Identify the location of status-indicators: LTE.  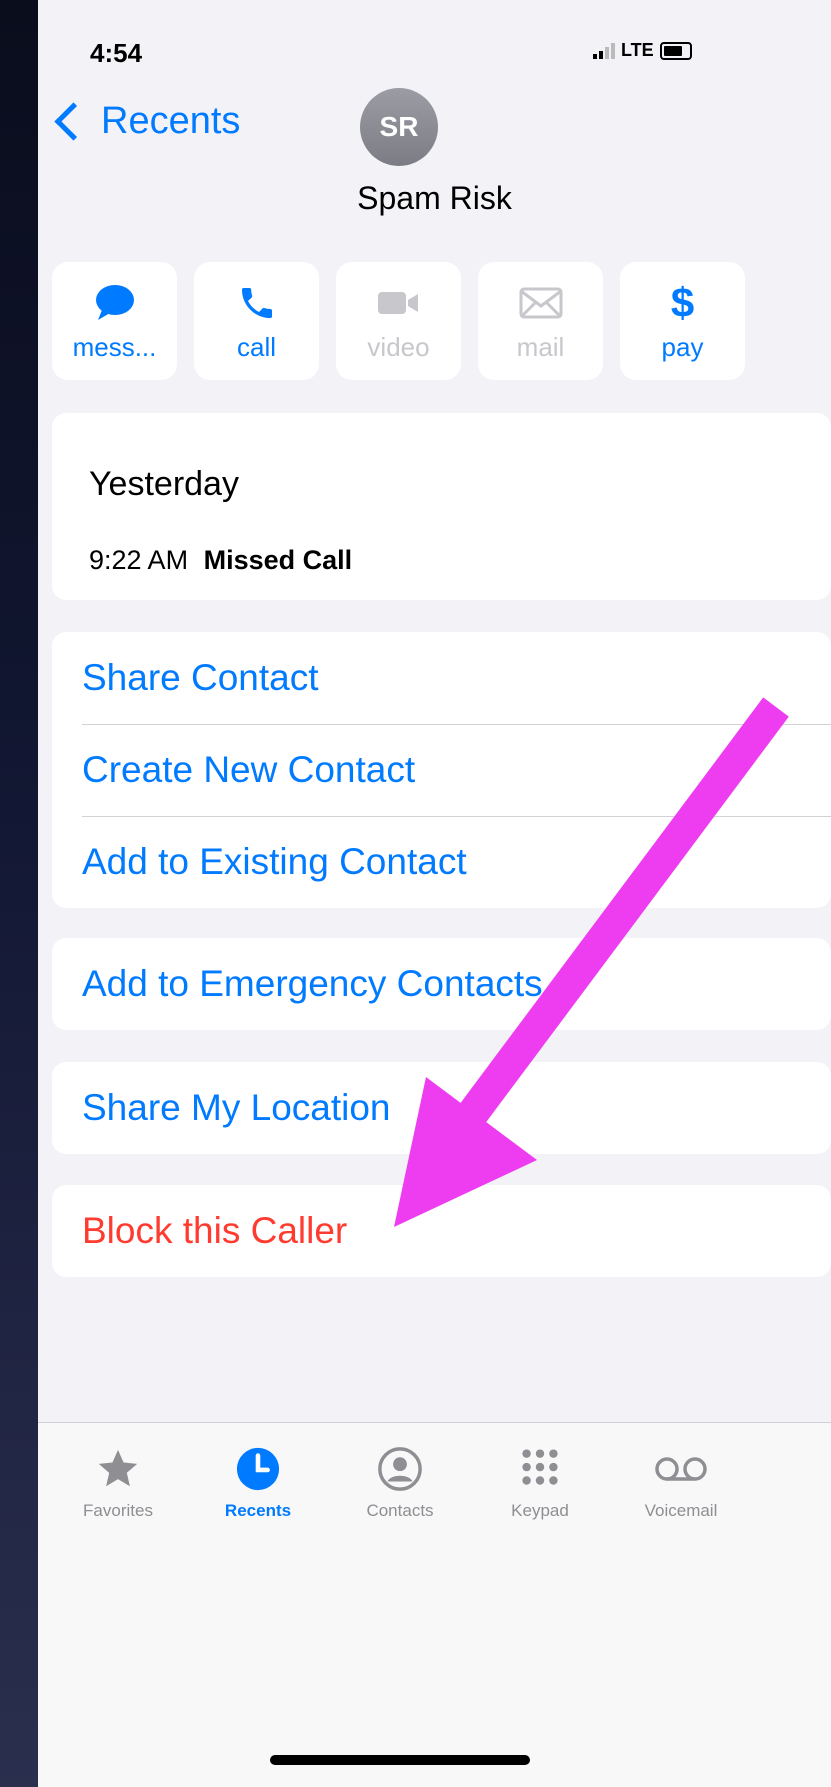
(642, 50).